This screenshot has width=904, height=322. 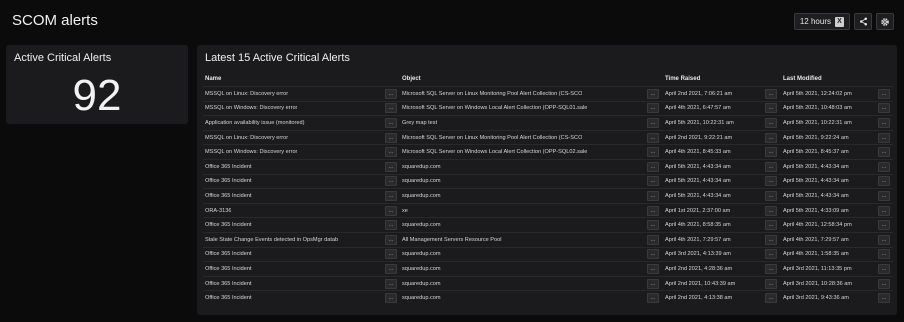 I want to click on active-critical-alerts-tile: Active Critical Alerts 92, so click(x=97, y=84).